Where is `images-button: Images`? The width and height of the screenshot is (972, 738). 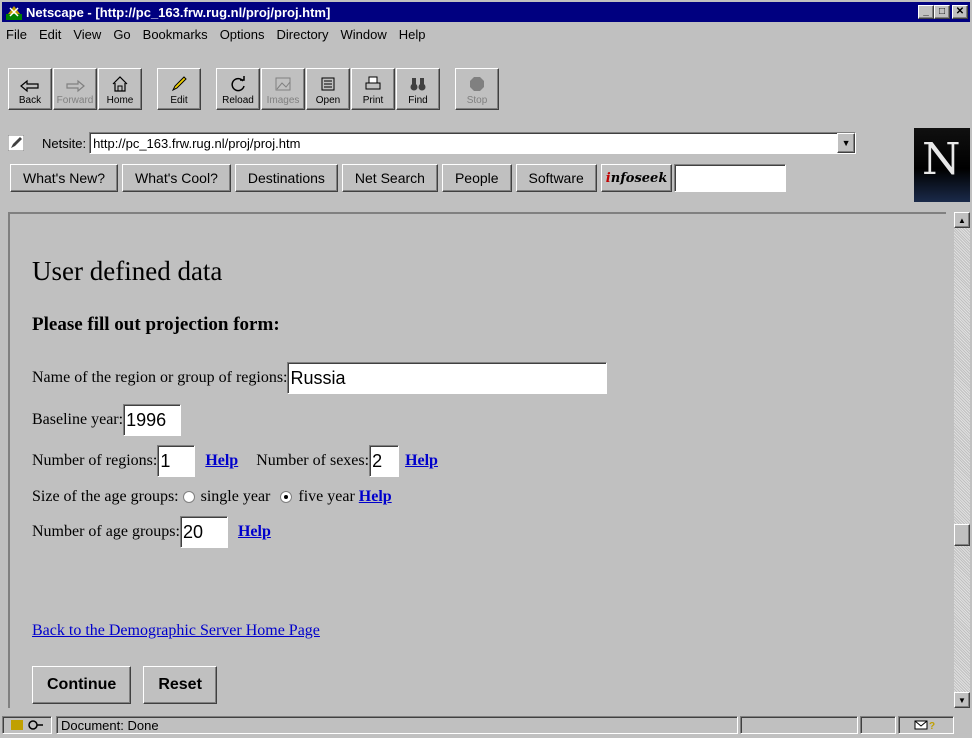
images-button: Images is located at coordinates (283, 89).